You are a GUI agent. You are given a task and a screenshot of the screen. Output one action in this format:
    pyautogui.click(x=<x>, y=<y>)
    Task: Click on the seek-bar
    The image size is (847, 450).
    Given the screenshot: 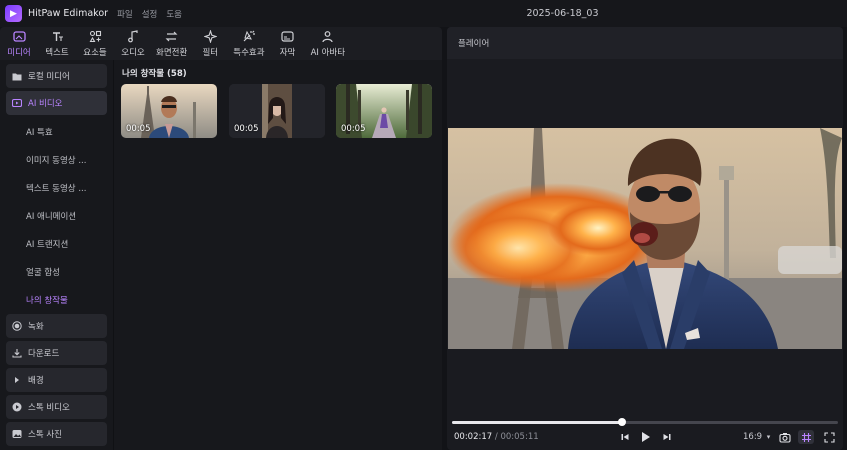 What is the action you would take?
    pyautogui.click(x=645, y=422)
    